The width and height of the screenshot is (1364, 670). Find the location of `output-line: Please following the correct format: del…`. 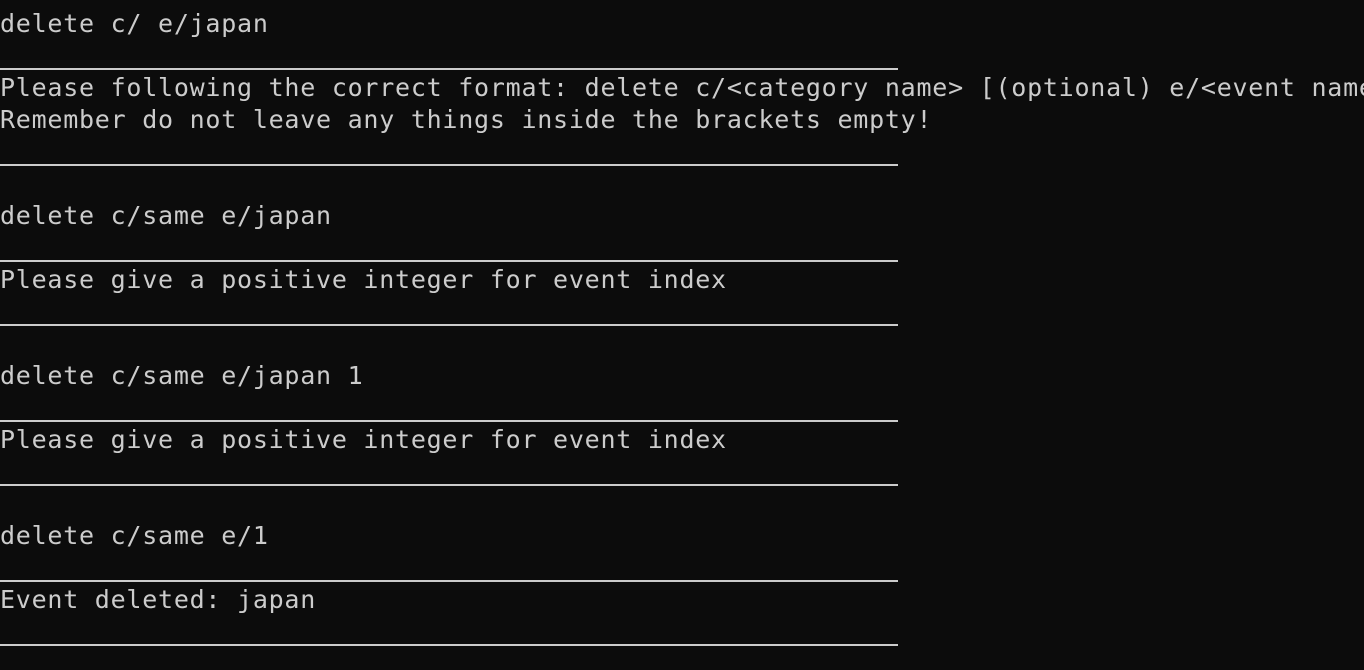

output-line: Please following the correct format: del… is located at coordinates (682, 87).